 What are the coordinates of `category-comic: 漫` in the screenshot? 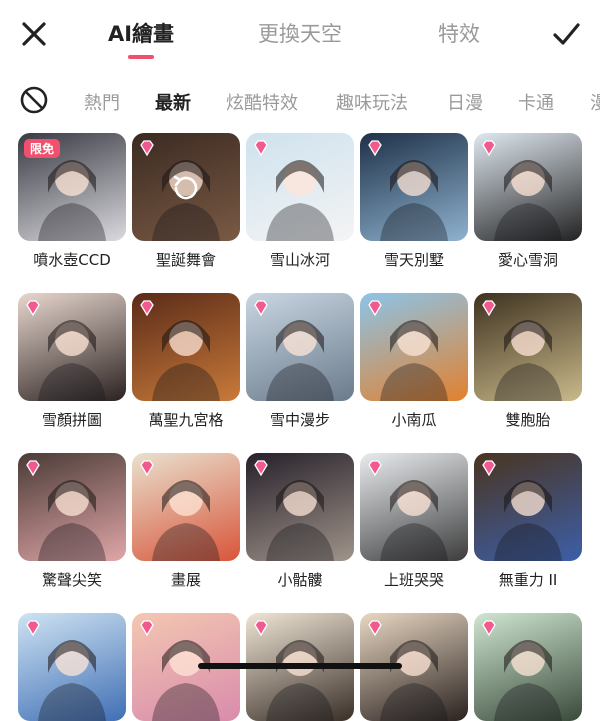 It's located at (595, 102).